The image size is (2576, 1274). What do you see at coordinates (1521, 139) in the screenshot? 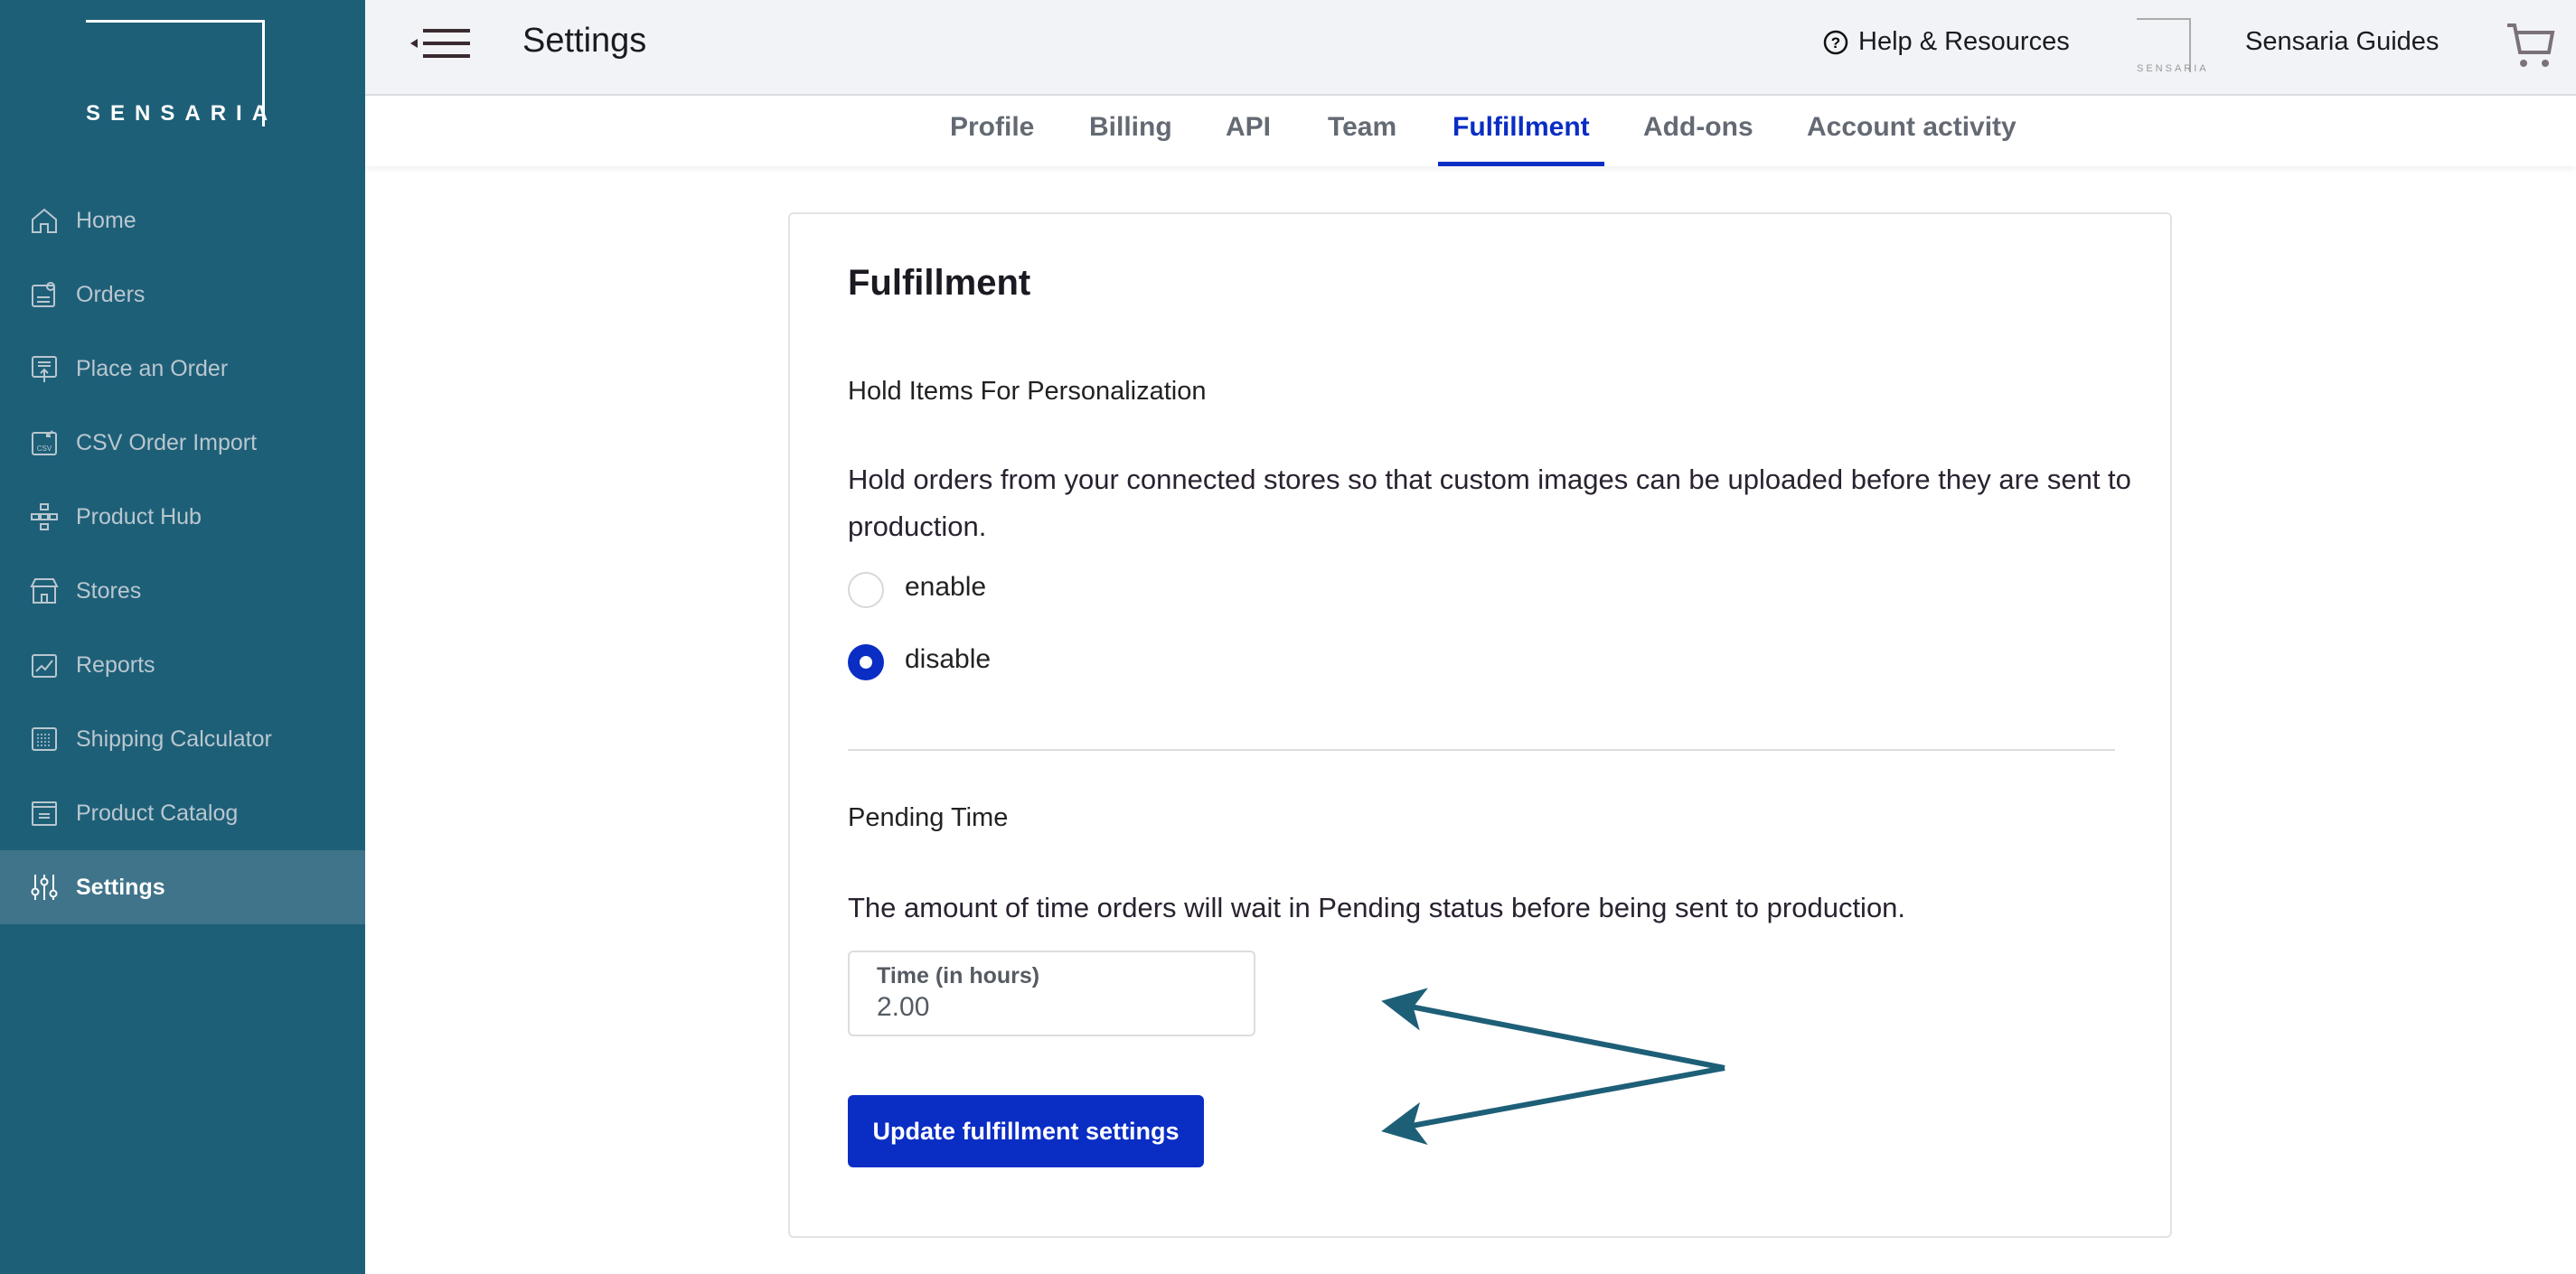
I see `tab-fulfillment: Fulfillment` at bounding box center [1521, 139].